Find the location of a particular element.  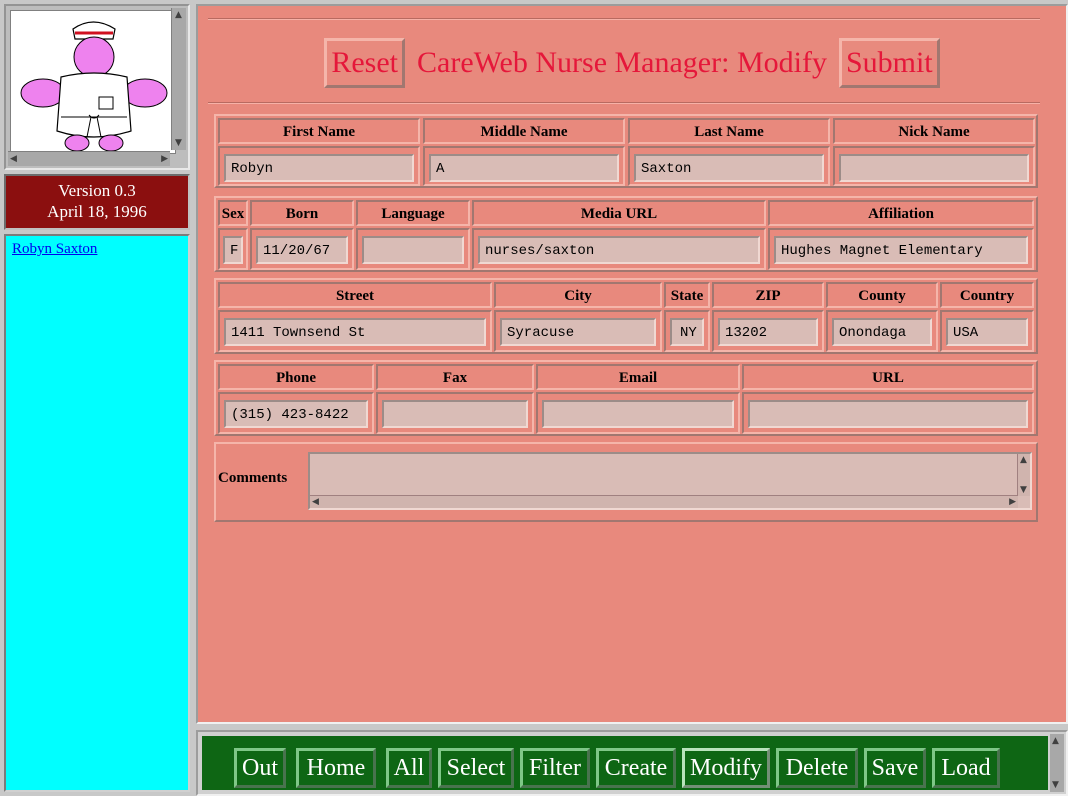

save-button: Save is located at coordinates (895, 768).